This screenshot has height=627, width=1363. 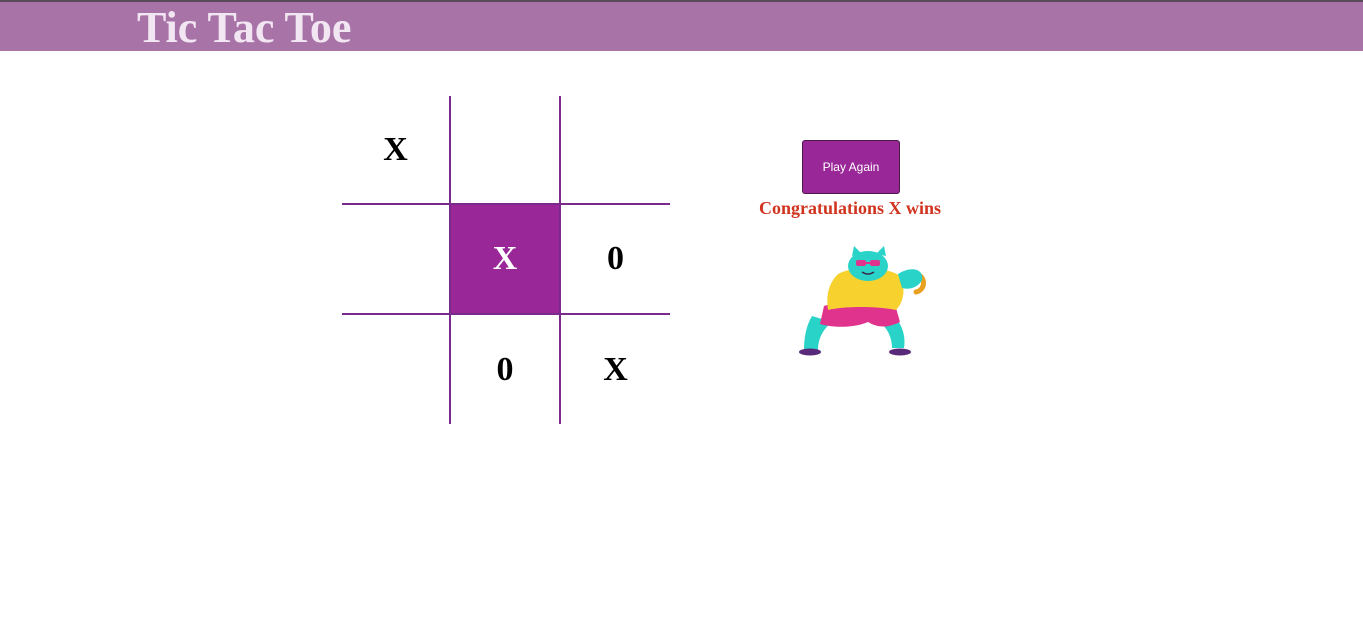 I want to click on board-cell-7: 0, so click(x=506, y=369).